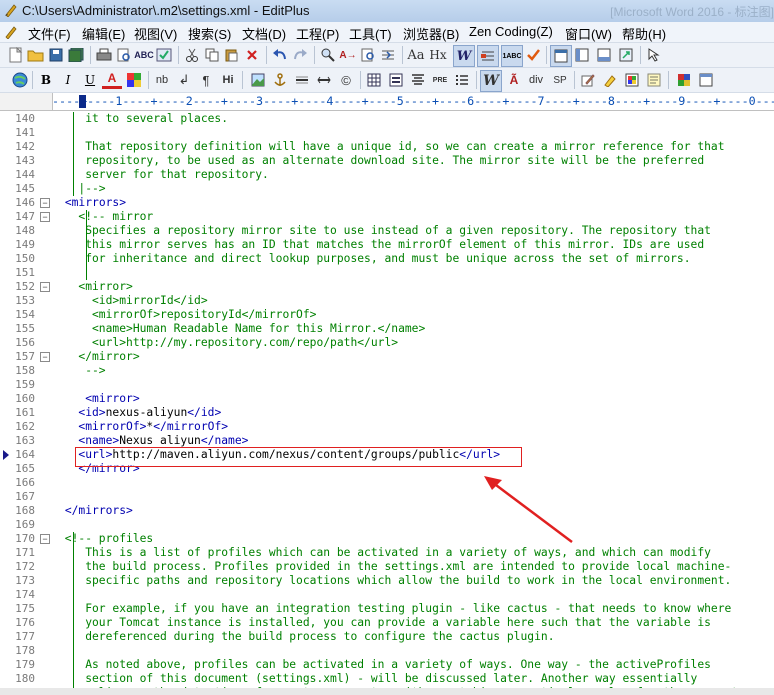  I want to click on form-icon, so click(396, 80).